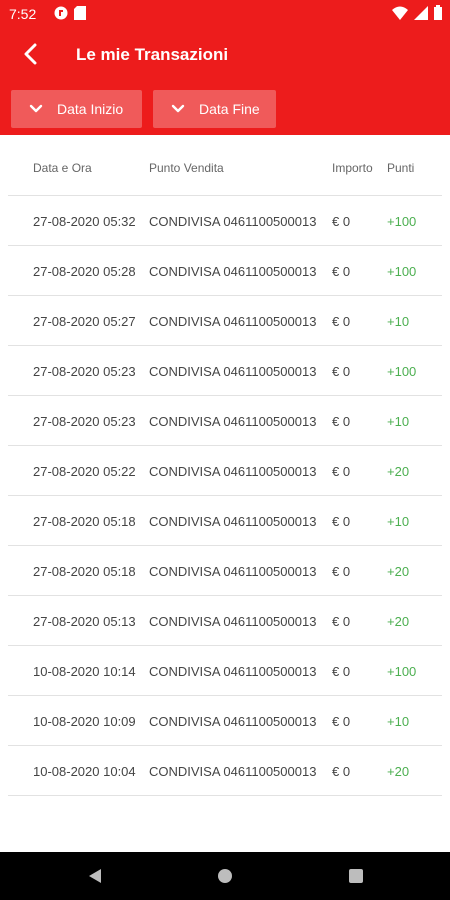  What do you see at coordinates (96, 876) in the screenshot?
I see `nav-back-icon` at bounding box center [96, 876].